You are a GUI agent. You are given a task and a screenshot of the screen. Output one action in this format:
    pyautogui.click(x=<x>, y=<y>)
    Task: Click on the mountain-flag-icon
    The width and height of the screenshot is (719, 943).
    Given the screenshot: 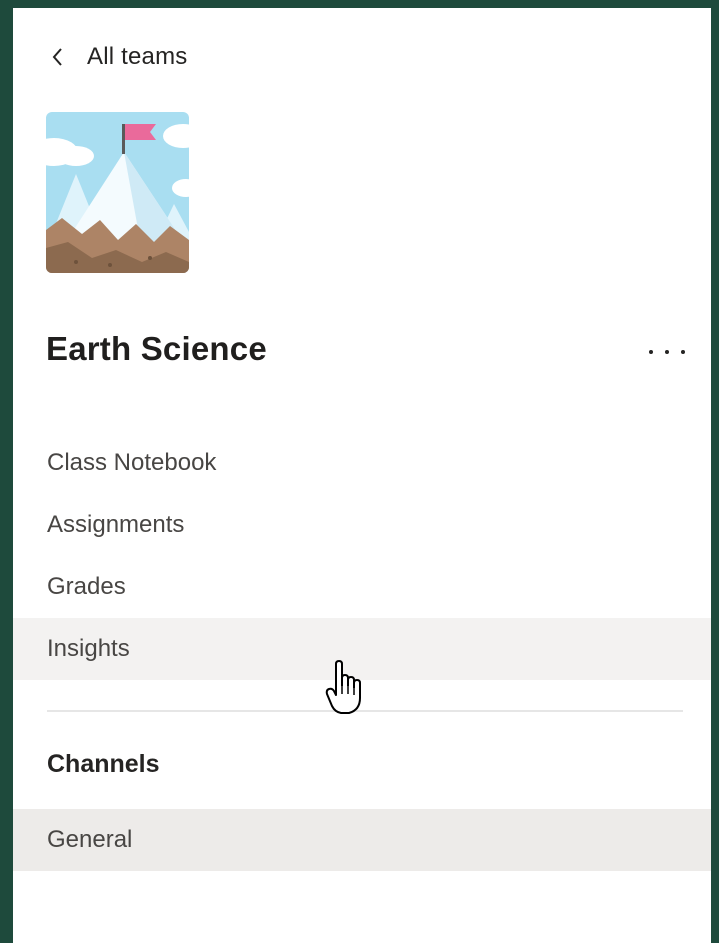 What is the action you would take?
    pyautogui.click(x=117, y=192)
    